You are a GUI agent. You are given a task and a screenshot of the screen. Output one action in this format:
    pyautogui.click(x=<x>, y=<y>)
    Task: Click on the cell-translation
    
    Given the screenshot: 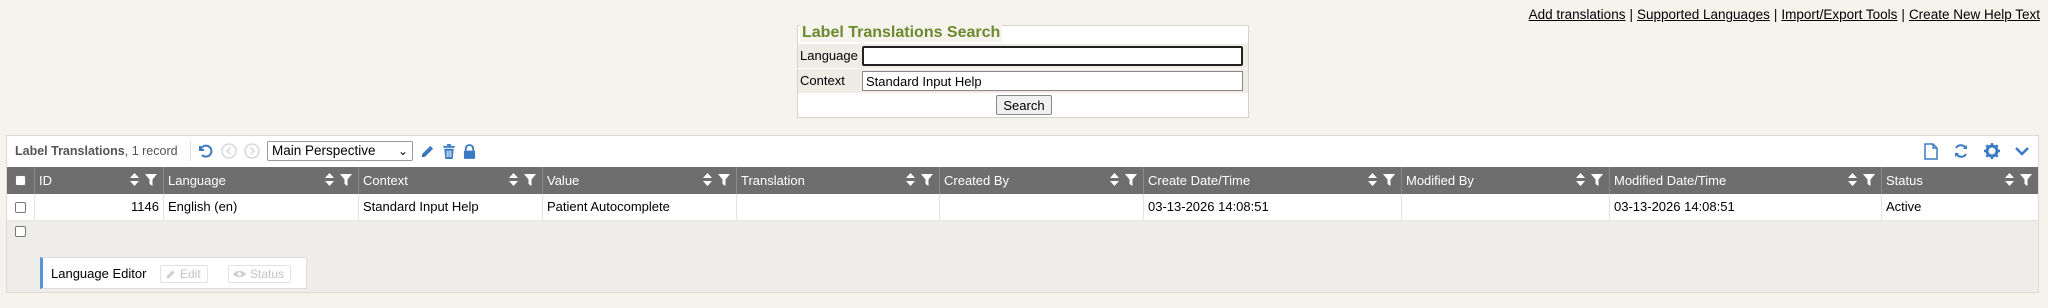 What is the action you would take?
    pyautogui.click(x=837, y=207)
    